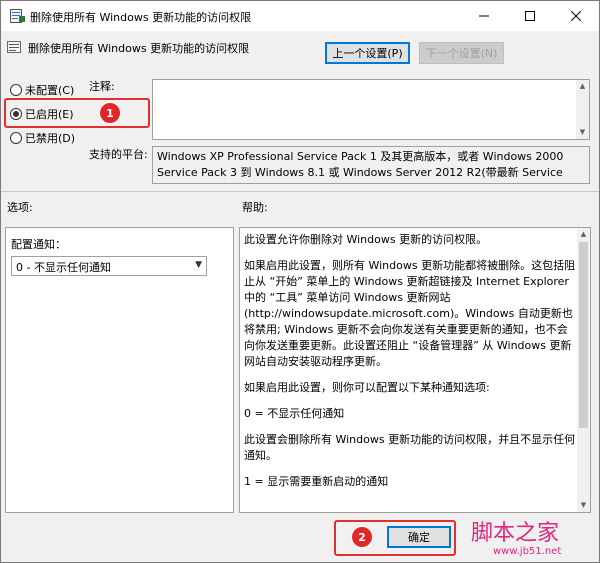  Describe the element at coordinates (461, 53) in the screenshot. I see `next-setting-button: 下一个设置(N)` at that location.